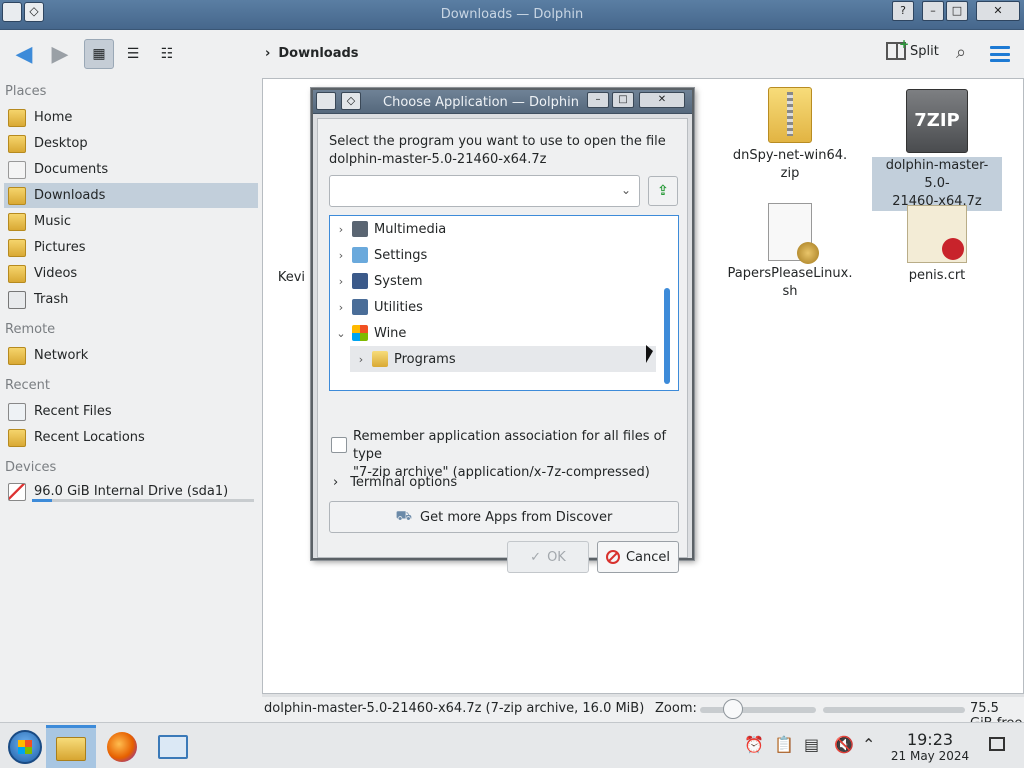  Describe the element at coordinates (758, 710) in the screenshot. I see `zoom-slider-track` at that location.